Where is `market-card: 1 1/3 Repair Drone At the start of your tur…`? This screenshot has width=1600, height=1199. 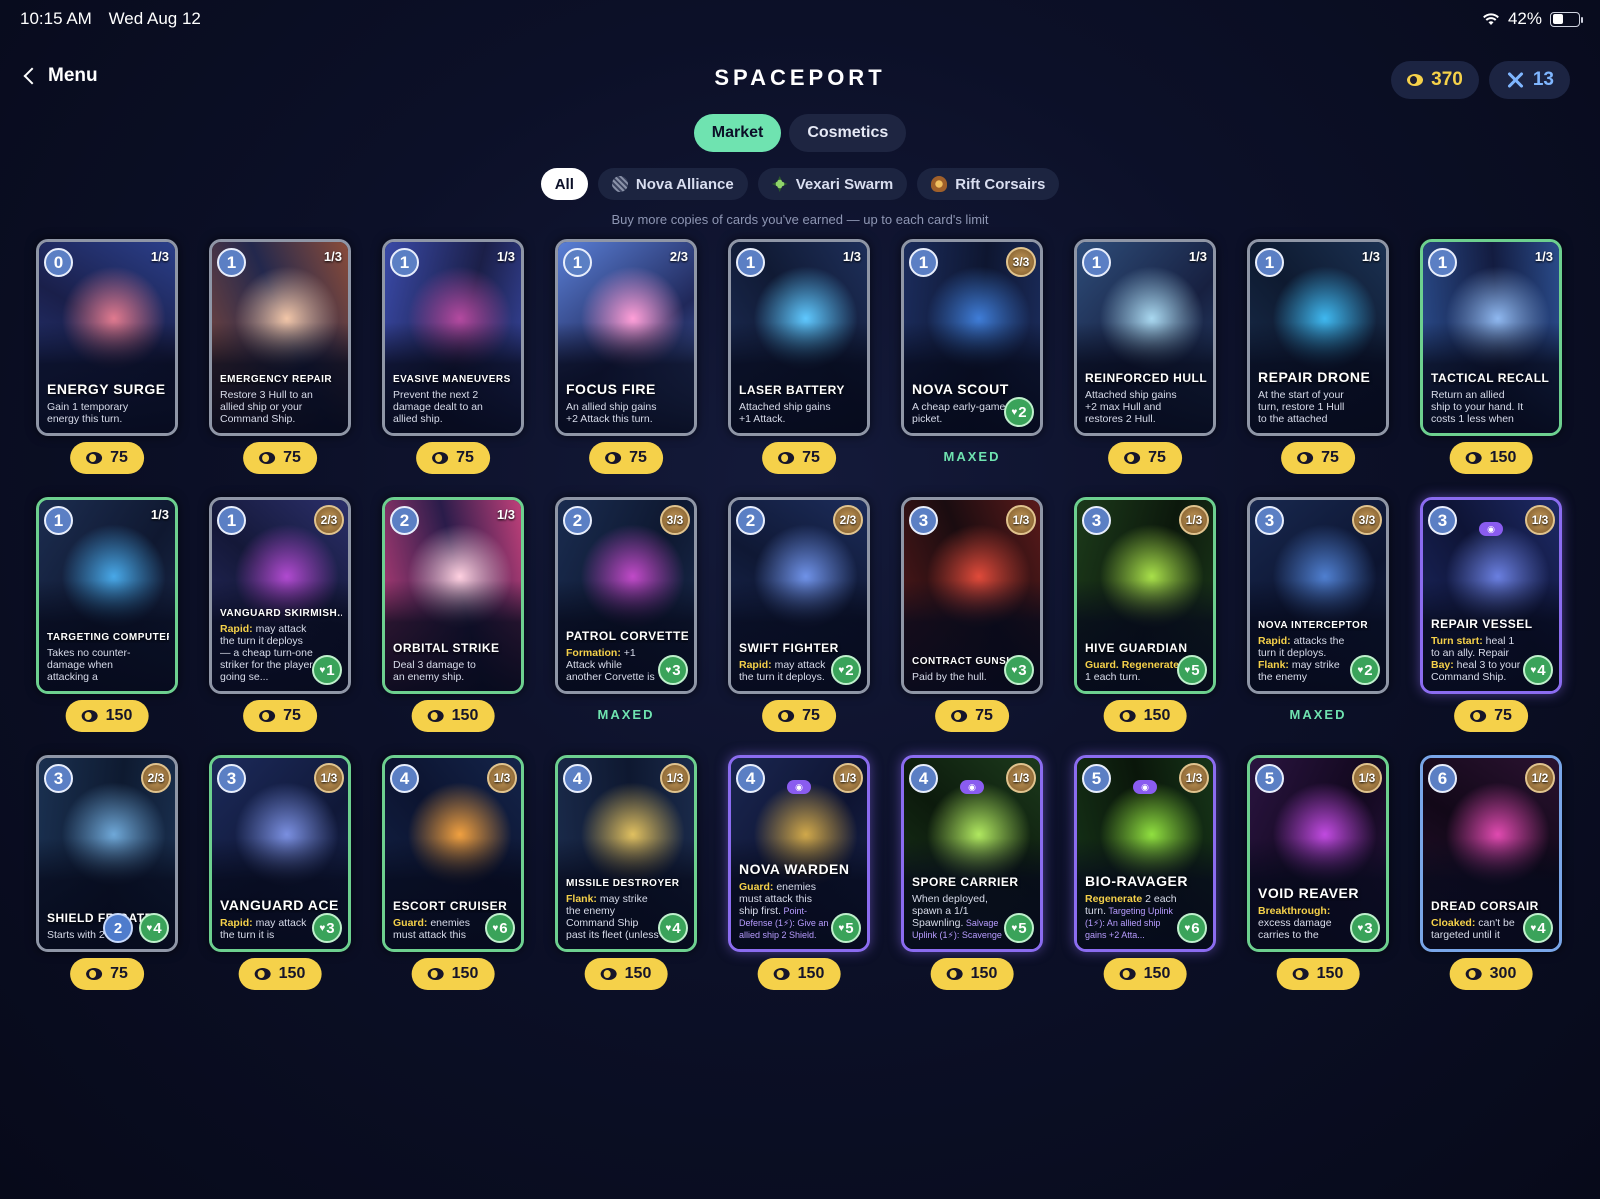
market-card: 1 1/3 Repair Drone At the start of your tur… is located at coordinates (1318, 337).